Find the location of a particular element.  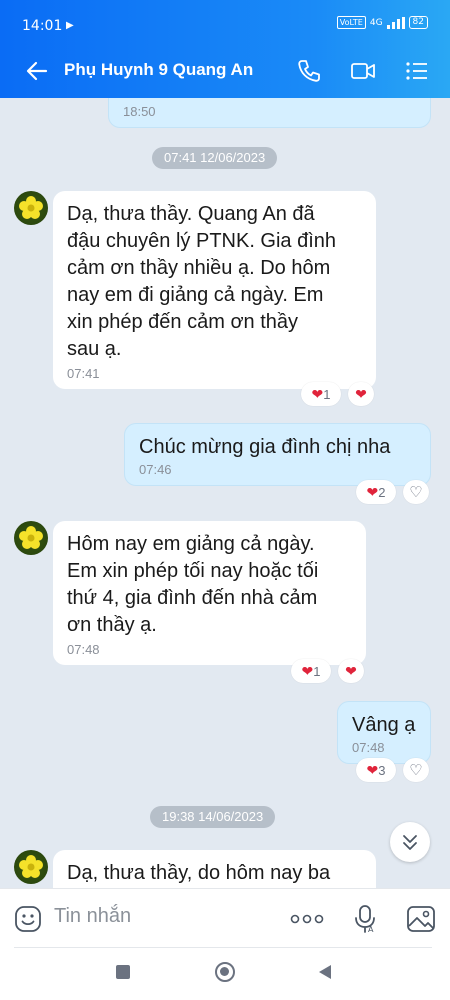

recent-apps-button is located at coordinates (123, 972).